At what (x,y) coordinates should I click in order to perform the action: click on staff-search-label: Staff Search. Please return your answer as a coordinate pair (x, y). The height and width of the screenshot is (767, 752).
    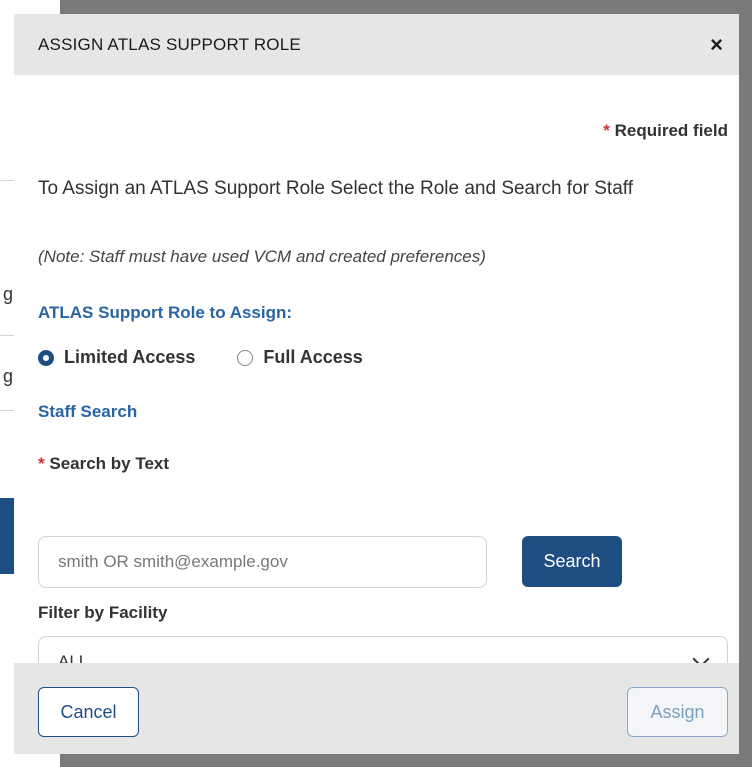
    Looking at the image, I should click on (88, 411).